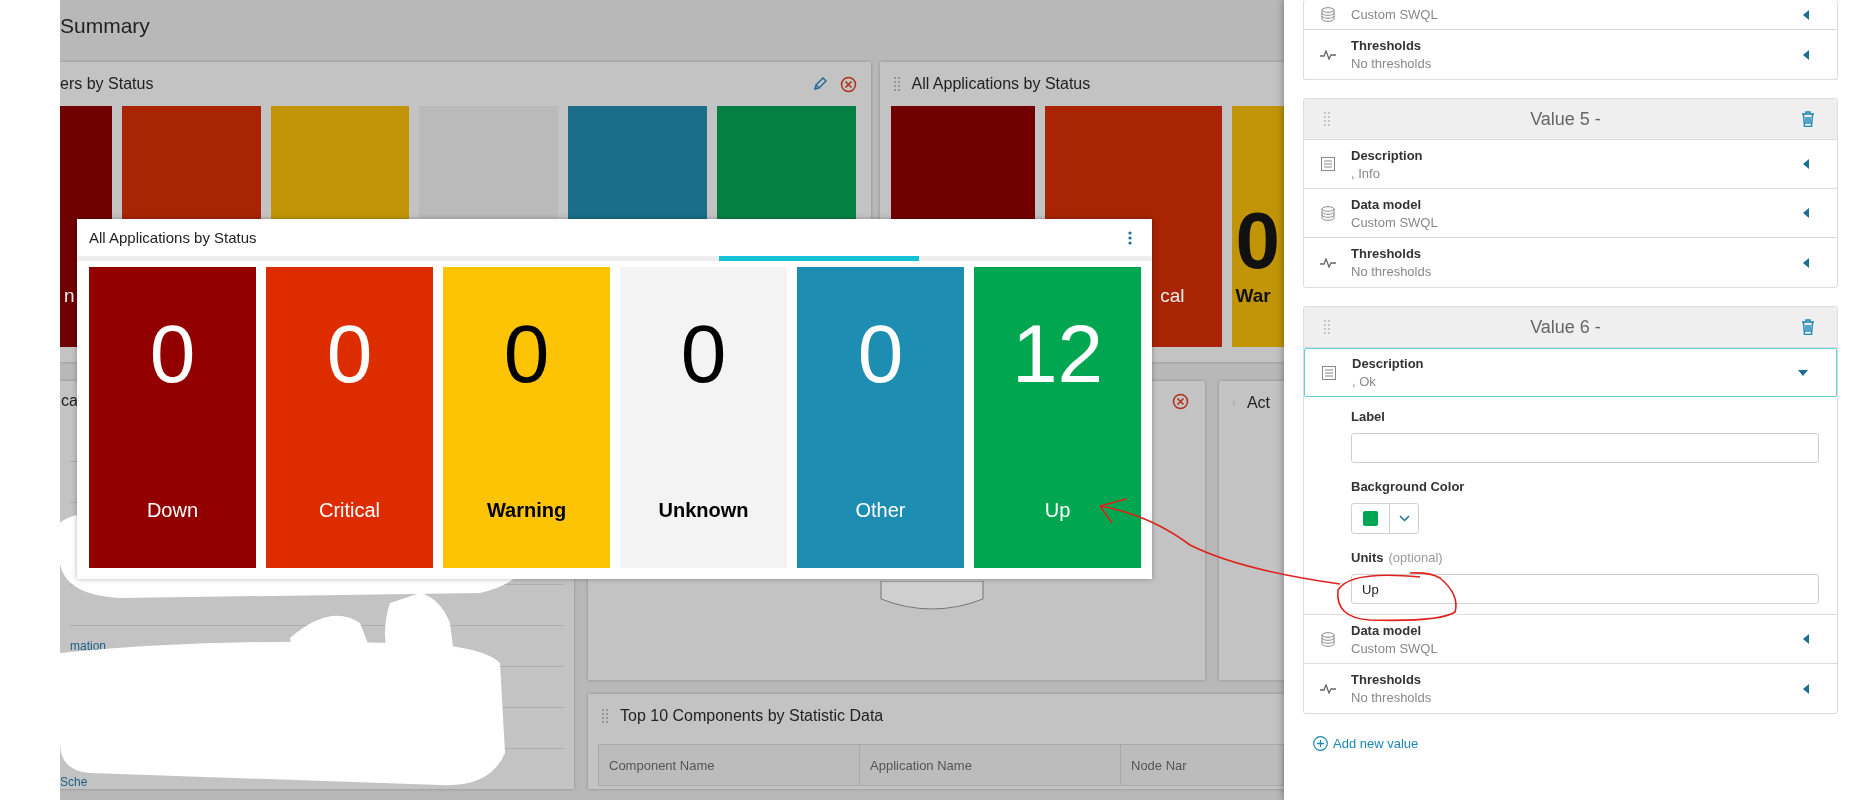  I want to click on column-header: Component Name, so click(729, 765).